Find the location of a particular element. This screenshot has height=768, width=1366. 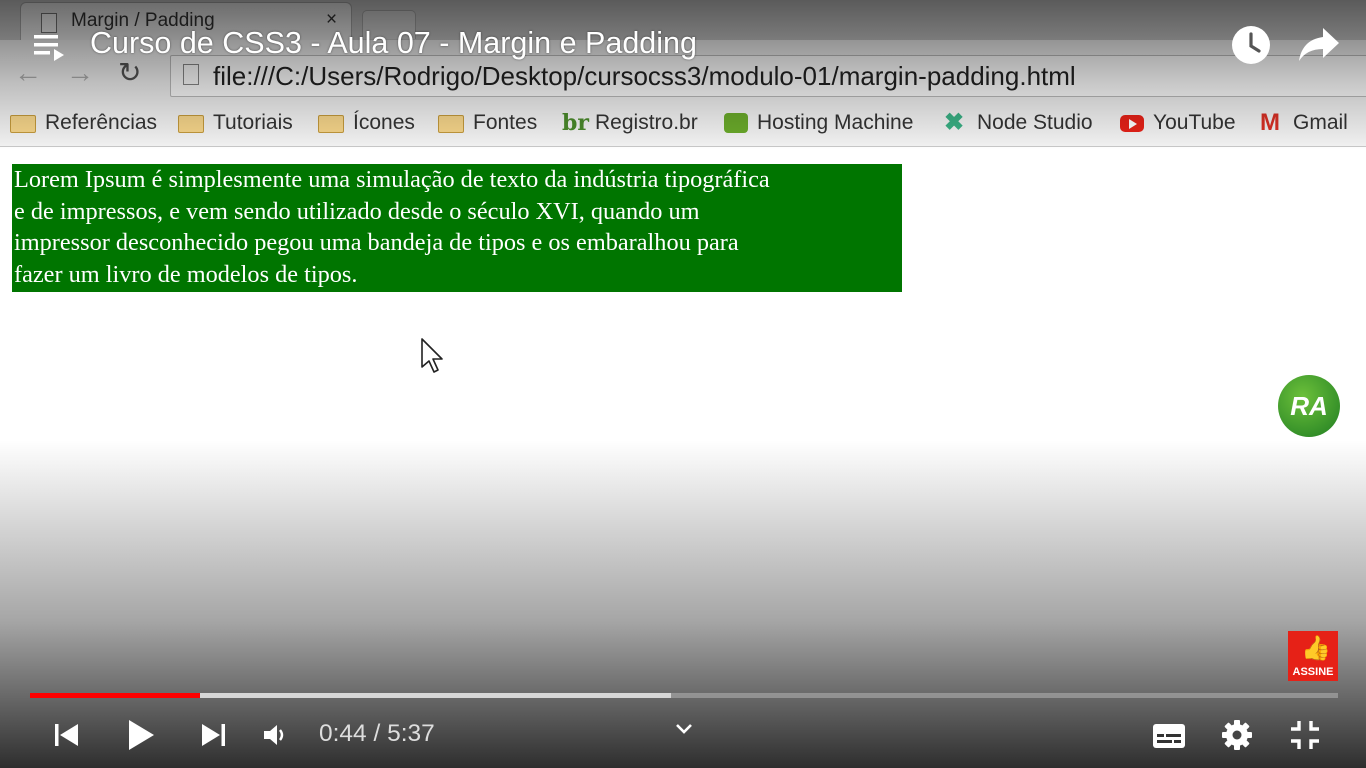

gmail-icon: M is located at coordinates (1270, 122).